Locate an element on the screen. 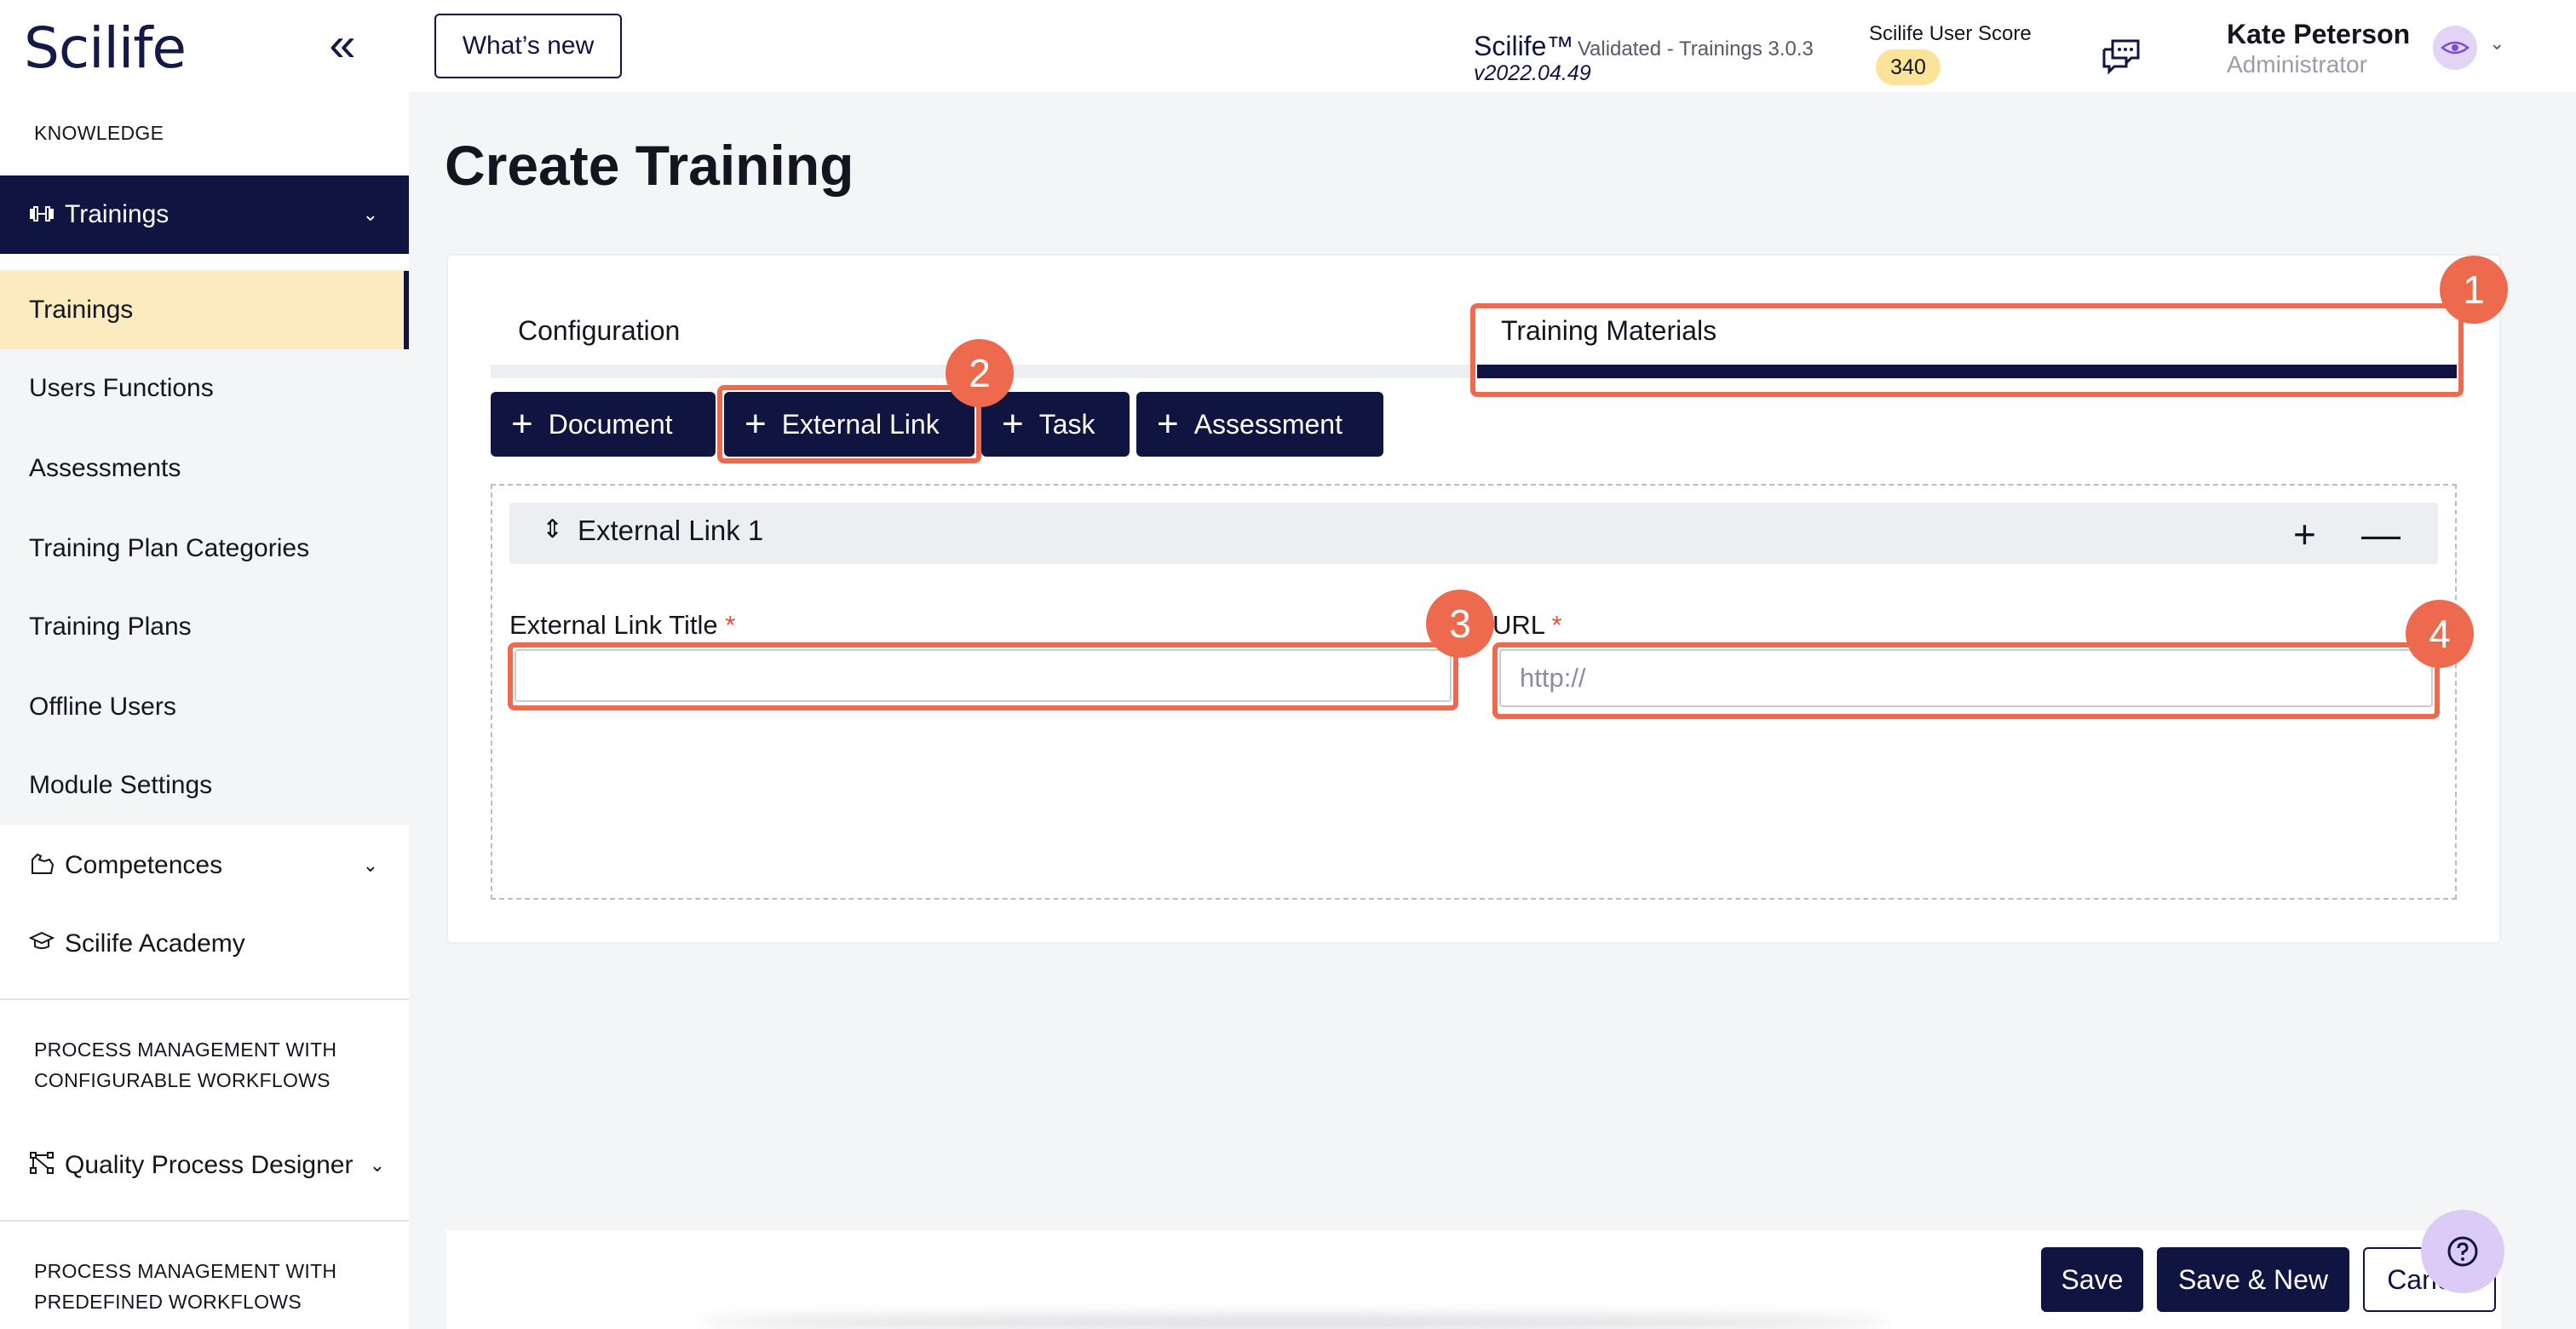 The width and height of the screenshot is (2576, 1329). accordion-title: External Link 1 is located at coordinates (671, 530).